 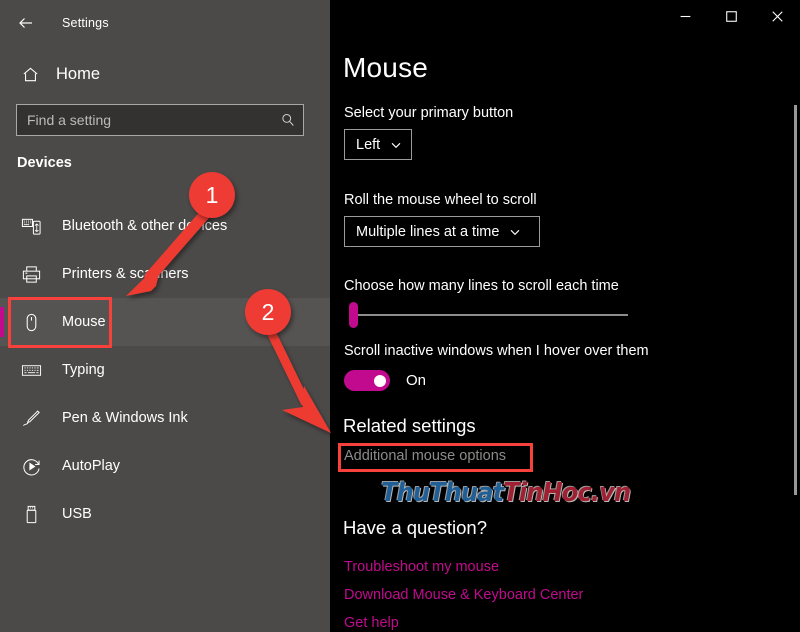 What do you see at coordinates (165, 514) in the screenshot?
I see `sidebar-item-usb: USB` at bounding box center [165, 514].